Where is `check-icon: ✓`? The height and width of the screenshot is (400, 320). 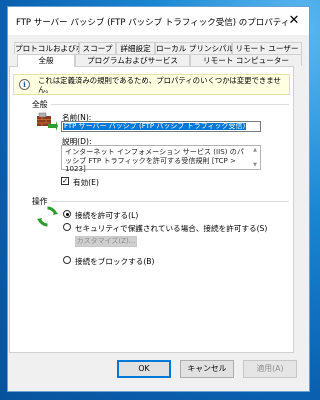 check-icon: ✓ is located at coordinates (65, 181).